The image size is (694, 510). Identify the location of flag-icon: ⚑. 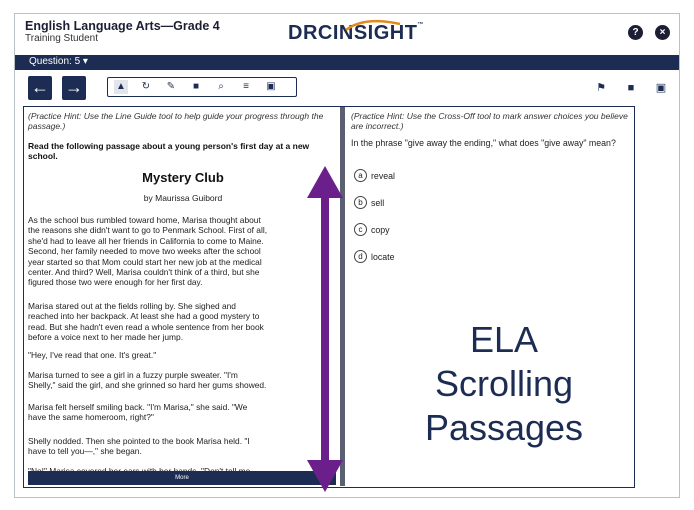
(601, 88).